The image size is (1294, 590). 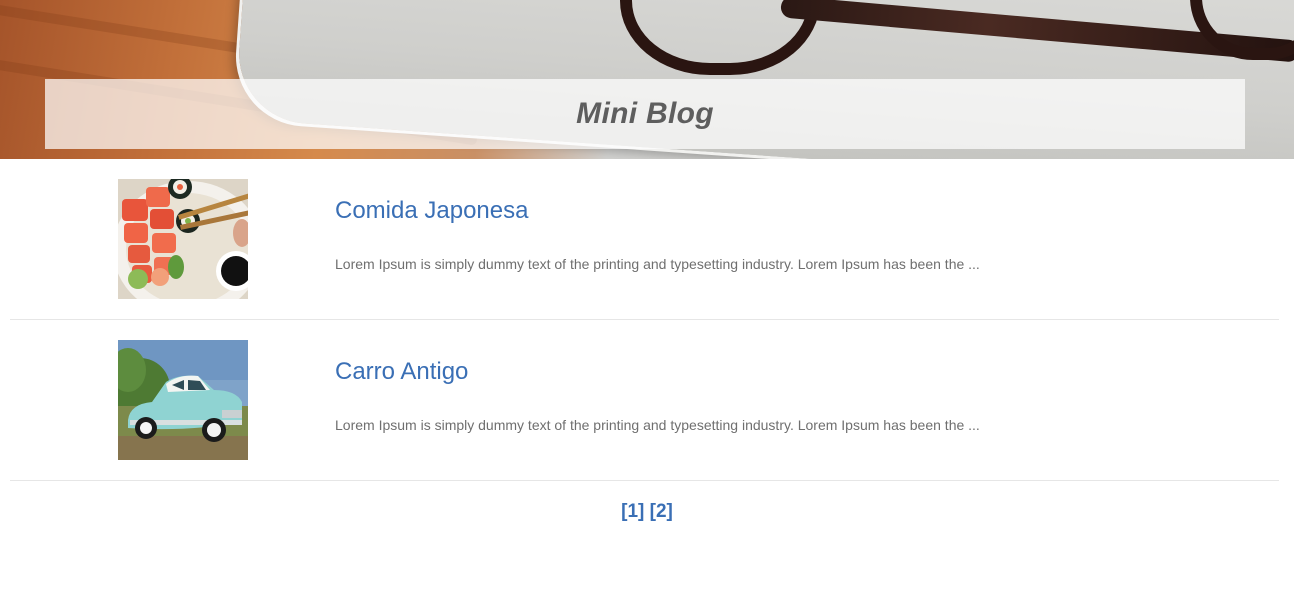 I want to click on title-bar: Mini Blog, so click(x=645, y=114).